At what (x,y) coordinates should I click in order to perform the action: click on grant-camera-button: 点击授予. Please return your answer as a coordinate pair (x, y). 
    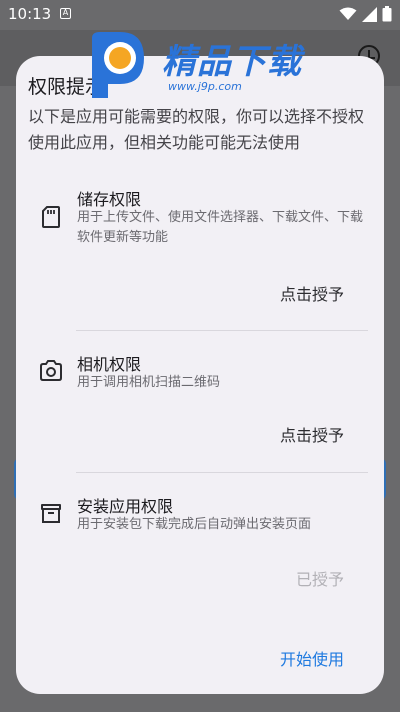
    Looking at the image, I should click on (312, 434).